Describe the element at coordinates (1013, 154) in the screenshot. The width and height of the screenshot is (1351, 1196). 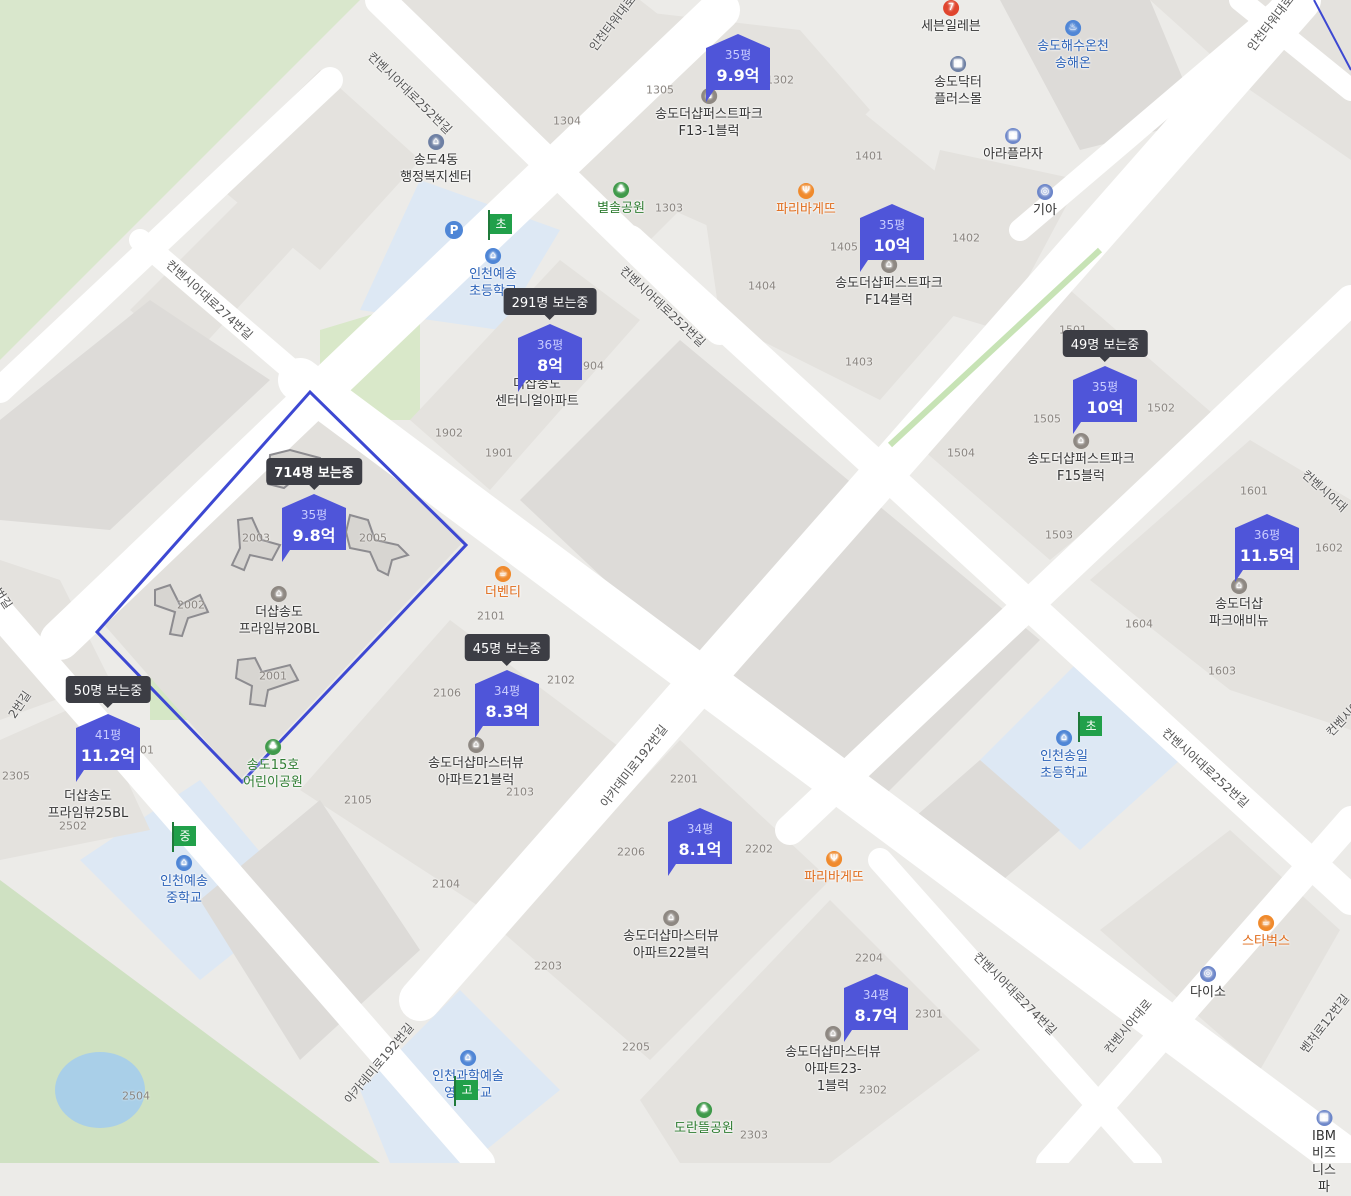
I see `poi-label: 아라플라자` at that location.